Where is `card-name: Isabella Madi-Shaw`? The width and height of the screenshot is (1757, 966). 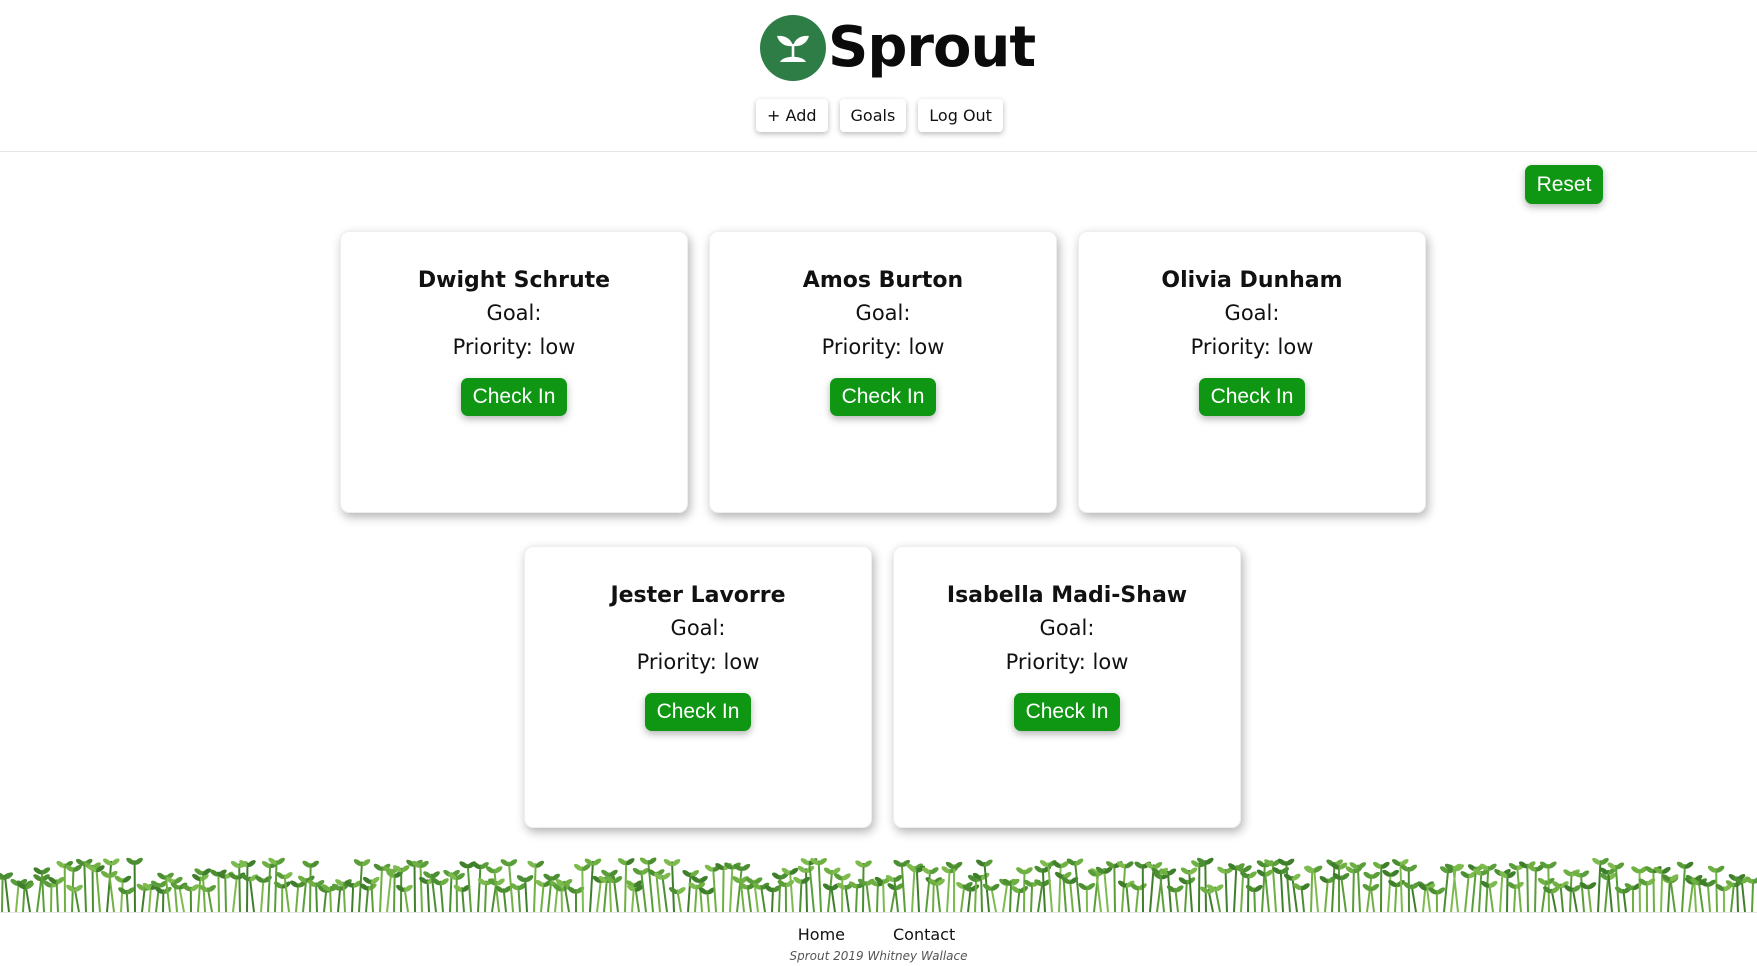 card-name: Isabella Madi-Shaw is located at coordinates (1067, 595).